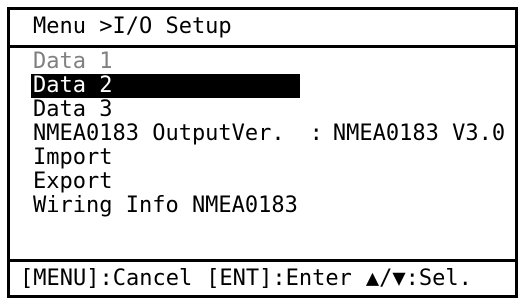 This screenshot has height=305, width=528. What do you see at coordinates (418, 278) in the screenshot?
I see `help-select: ▲/▼:Sel.` at bounding box center [418, 278].